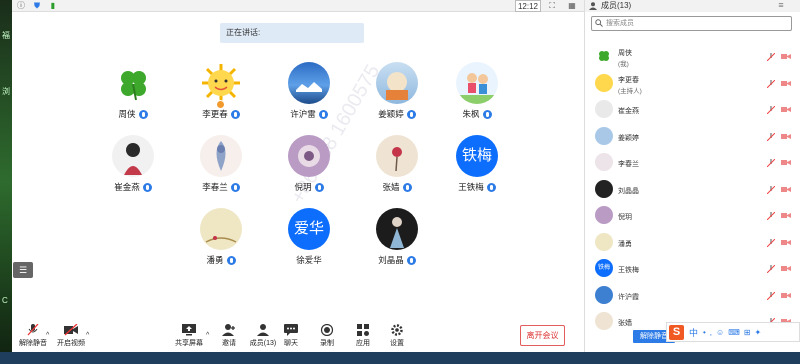  I want to click on desktop-background: 福浏CEa, so click(6, 182).